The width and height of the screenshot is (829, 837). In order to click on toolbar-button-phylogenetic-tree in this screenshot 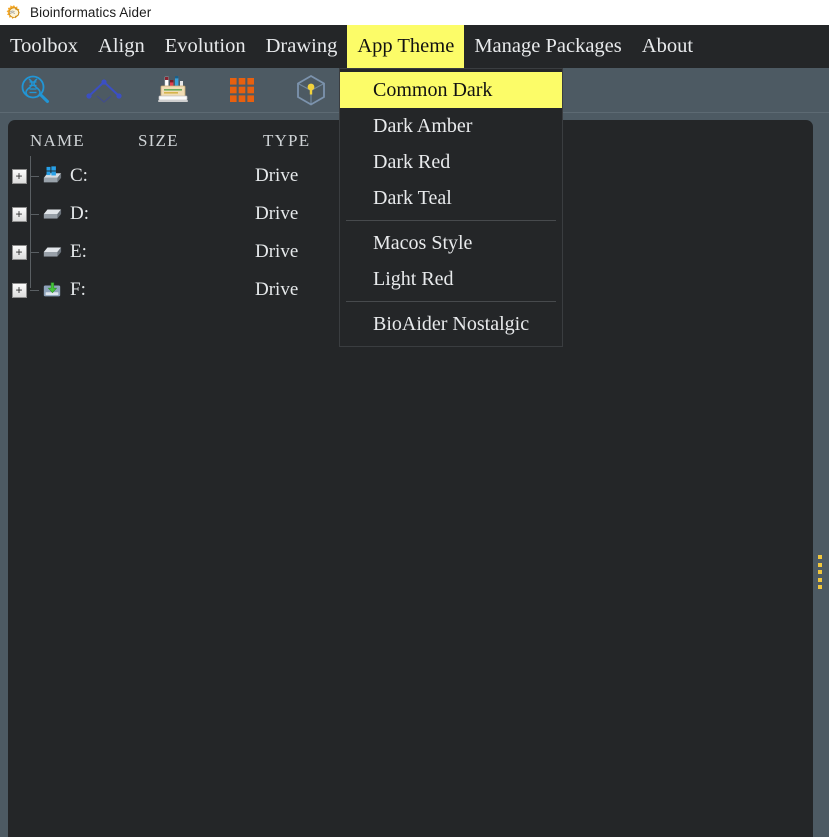, I will do `click(103, 90)`.